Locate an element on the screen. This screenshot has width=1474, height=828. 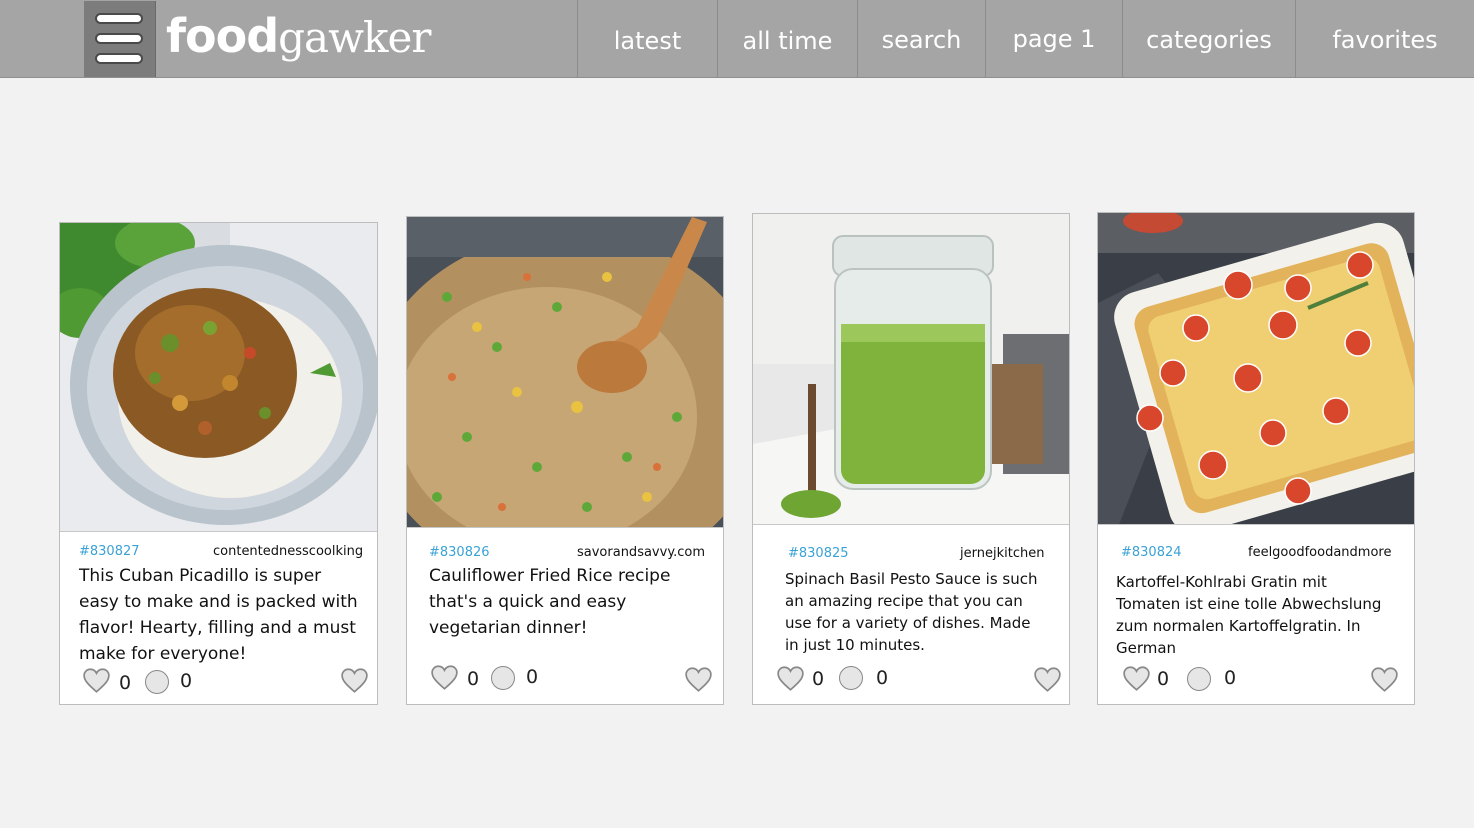
recipe-source-link: jernejkitchen is located at coordinates (1002, 553).